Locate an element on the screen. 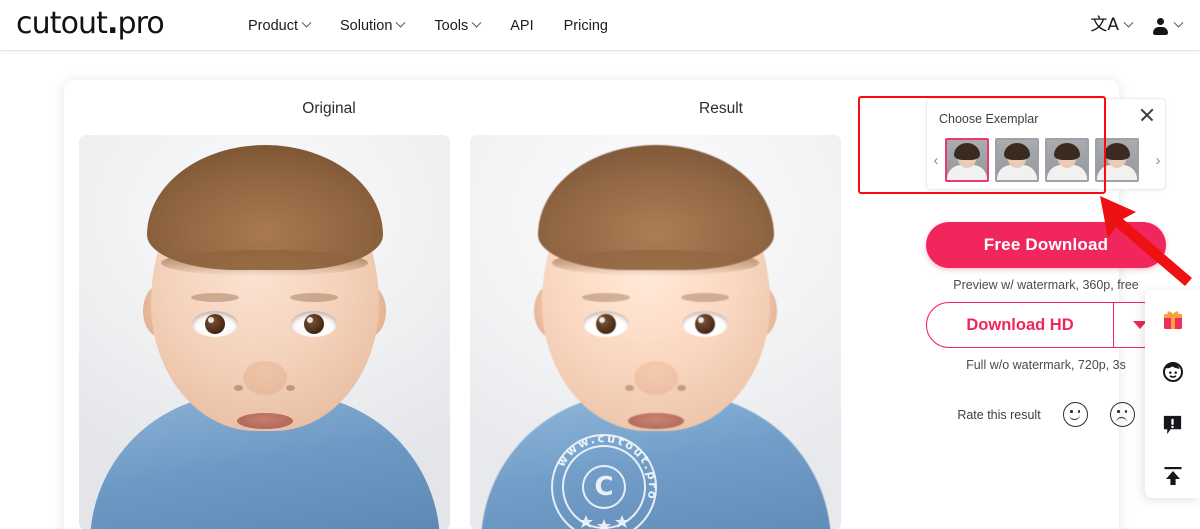 This screenshot has height=529, width=1200. rate-result-row: Rate this result is located at coordinates (1046, 414).